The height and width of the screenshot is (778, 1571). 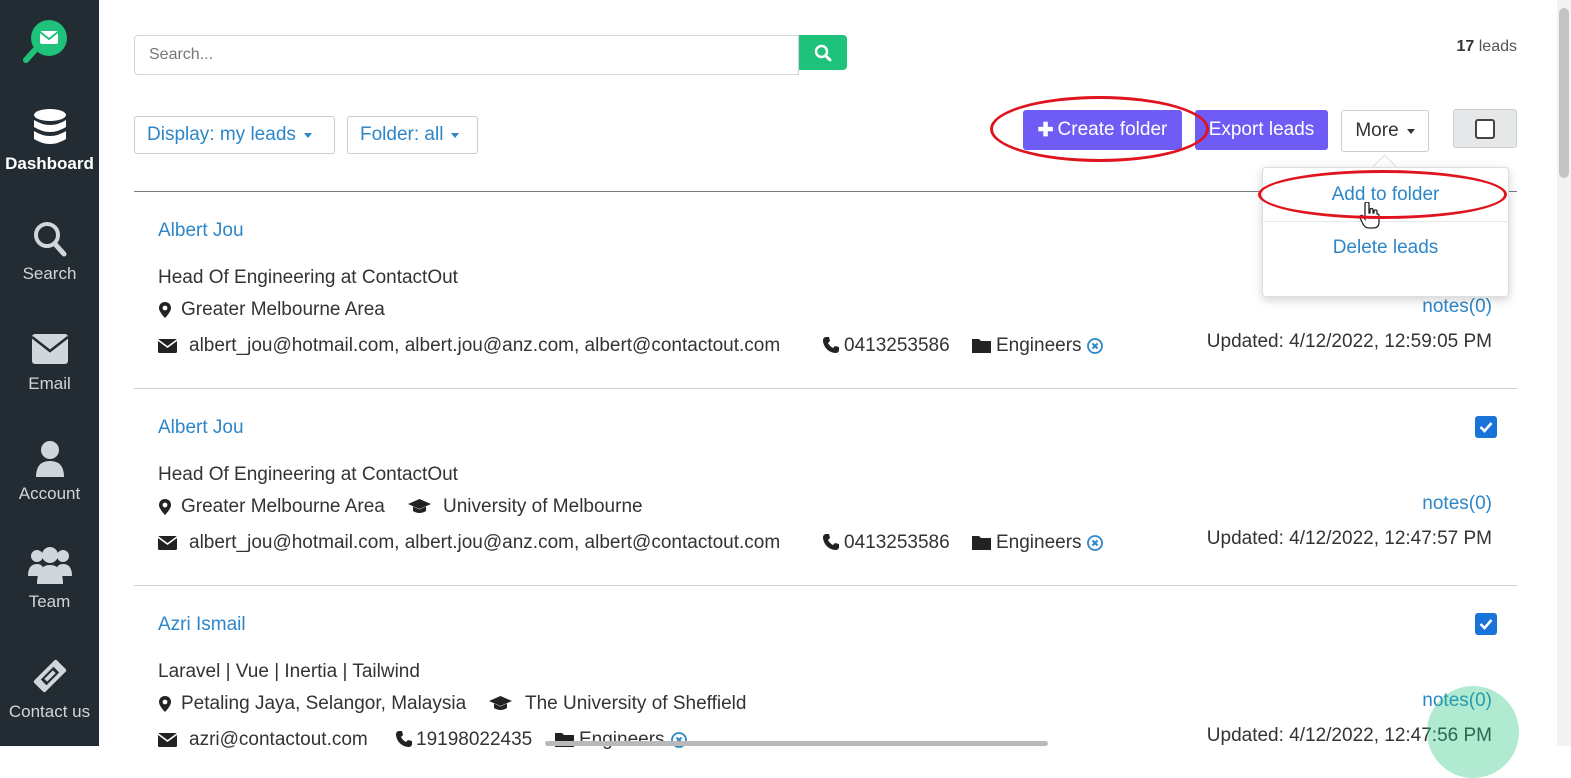 What do you see at coordinates (49, 163) in the screenshot?
I see `sidebar-item-label: Dashboard` at bounding box center [49, 163].